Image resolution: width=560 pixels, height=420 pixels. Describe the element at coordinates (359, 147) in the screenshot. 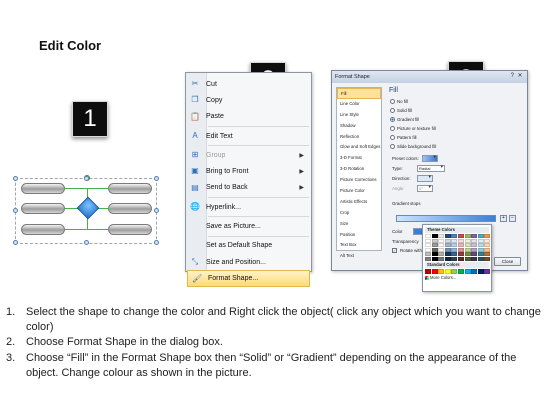

I see `nav-item-glow-and-soft-edges: Glow and Soft Edges` at that location.